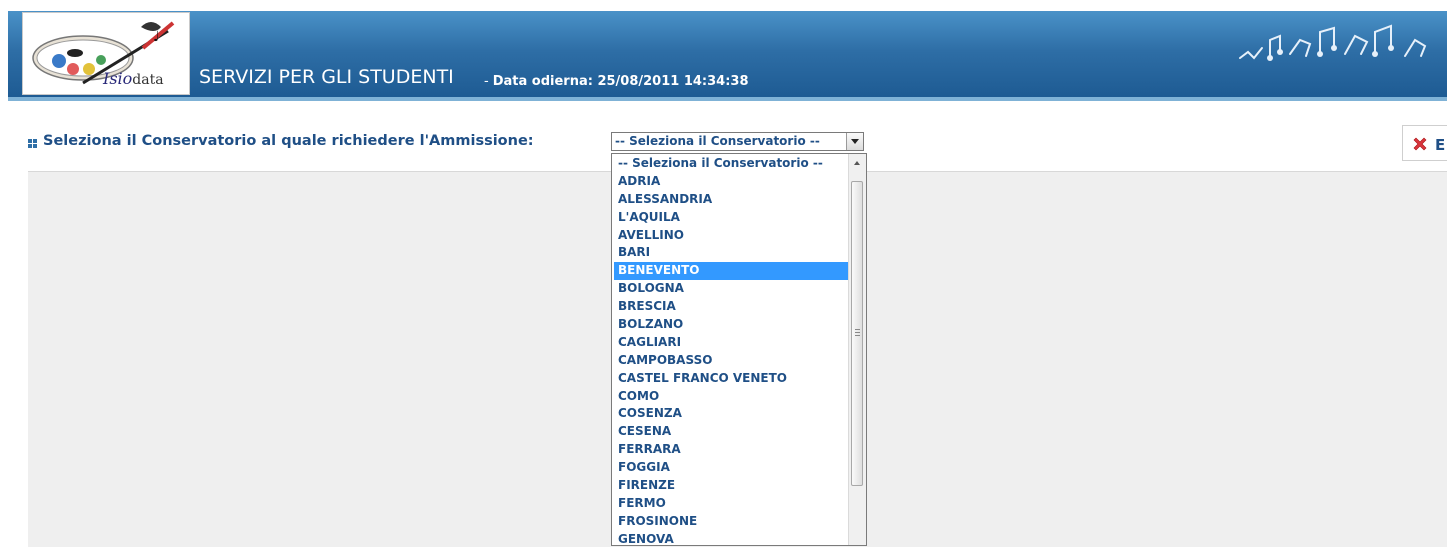 The height and width of the screenshot is (547, 1447). What do you see at coordinates (731, 343) in the screenshot?
I see `dropdown-option: CAGLIARI` at bounding box center [731, 343].